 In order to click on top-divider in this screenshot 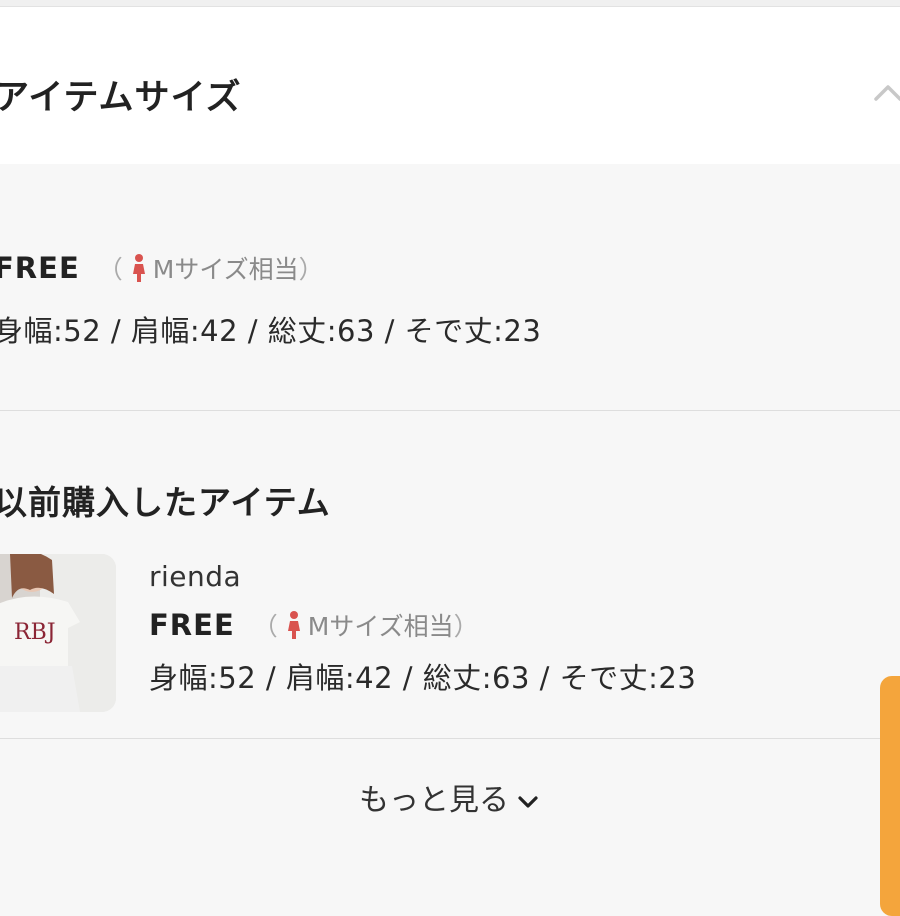, I will do `click(450, 3)`.